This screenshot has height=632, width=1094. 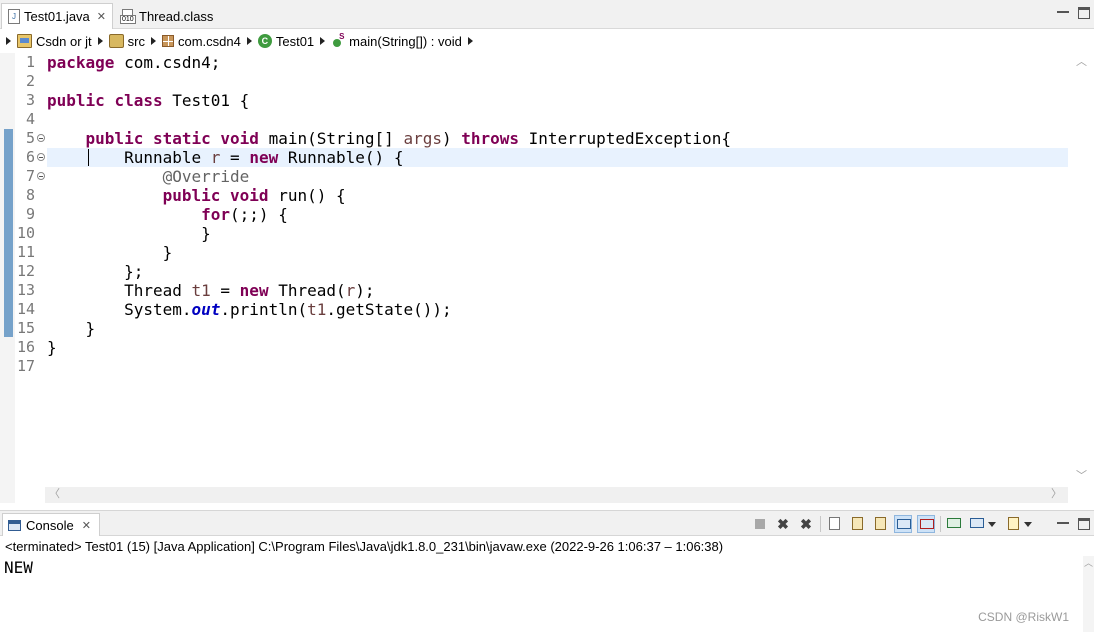 What do you see at coordinates (1056, 494) in the screenshot?
I see `scroll-right-icon: 〉` at bounding box center [1056, 494].